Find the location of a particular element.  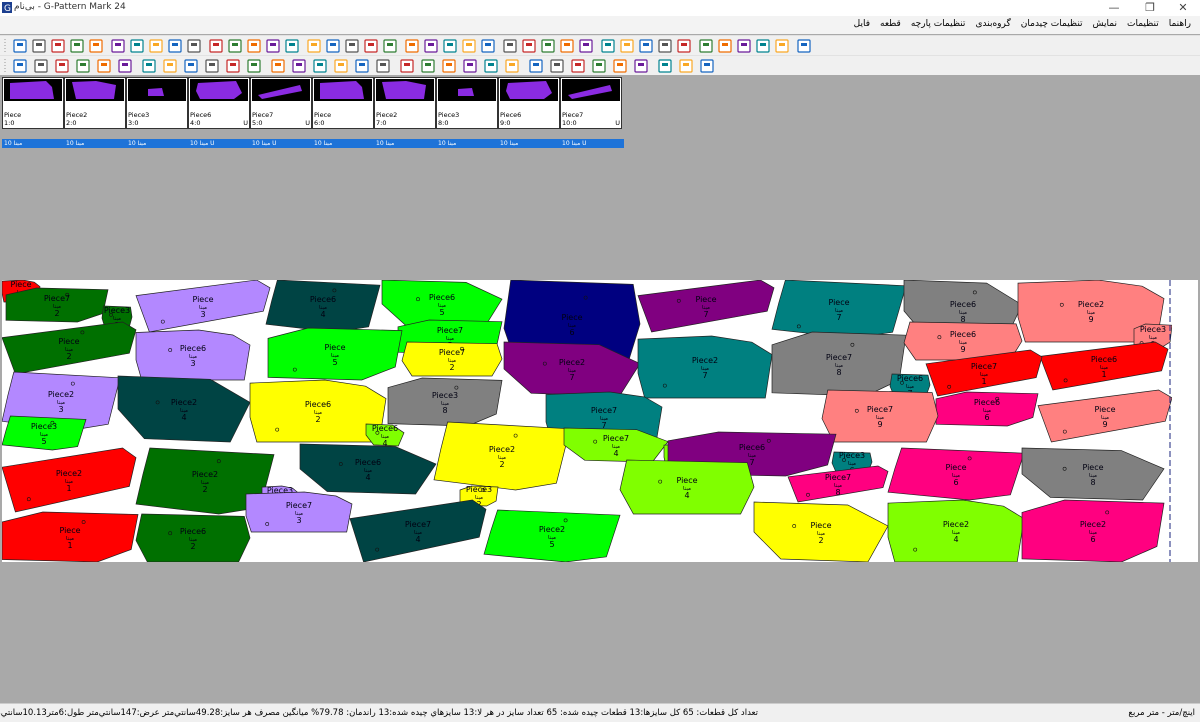

marker-piece-4: Pieceمبنا3 is located at coordinates (203, 306).